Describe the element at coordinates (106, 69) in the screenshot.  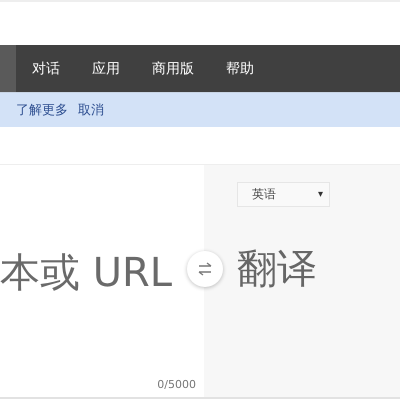
I see `nav-link: 应用` at that location.